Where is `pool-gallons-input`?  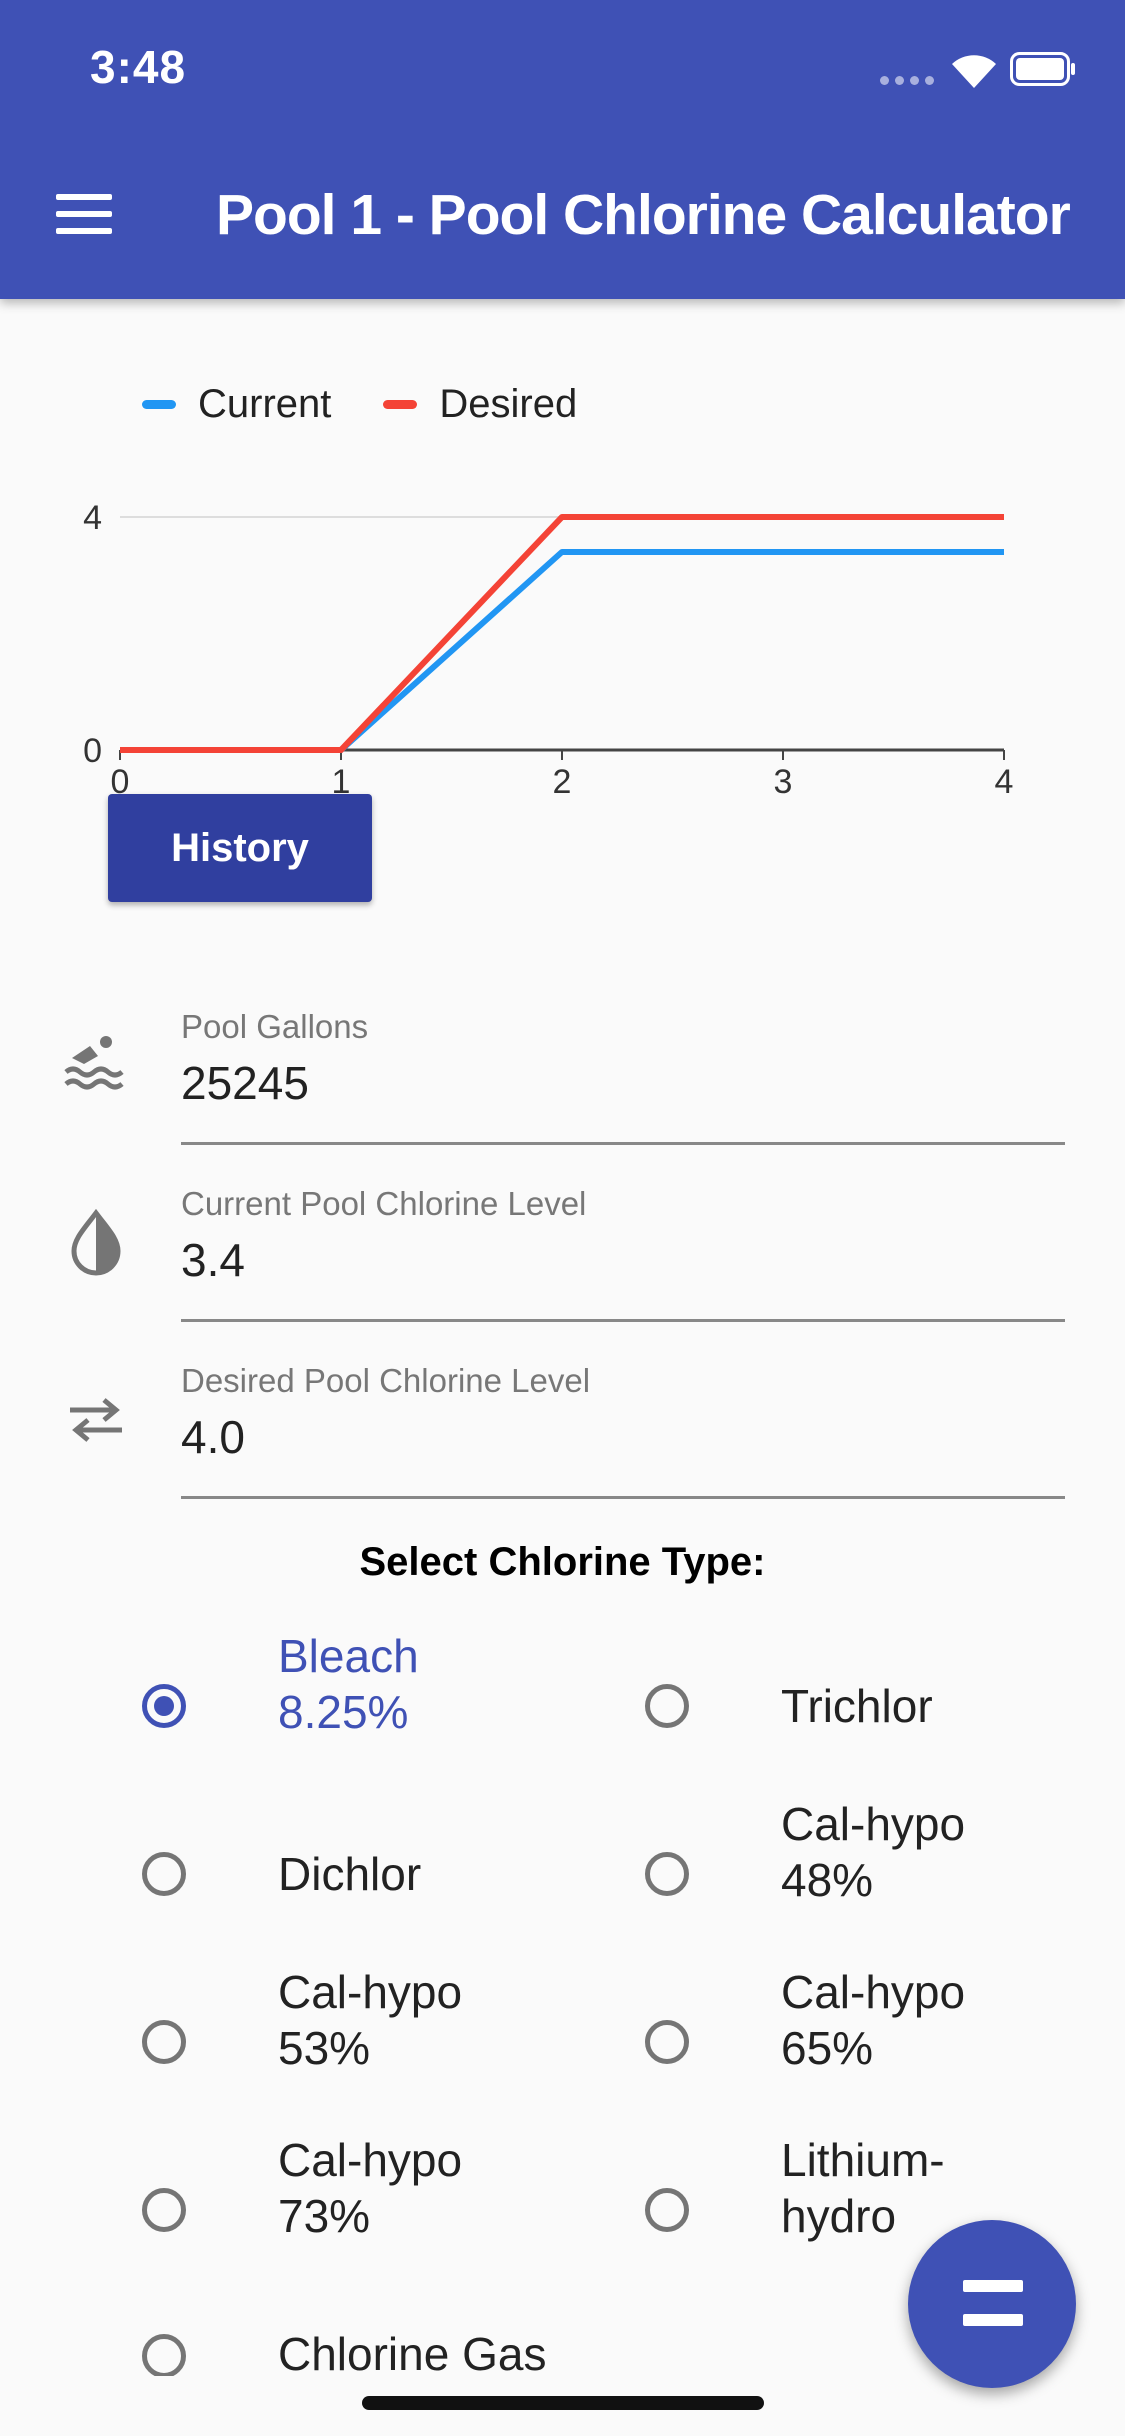
pool-gallons-input is located at coordinates (616, 1083).